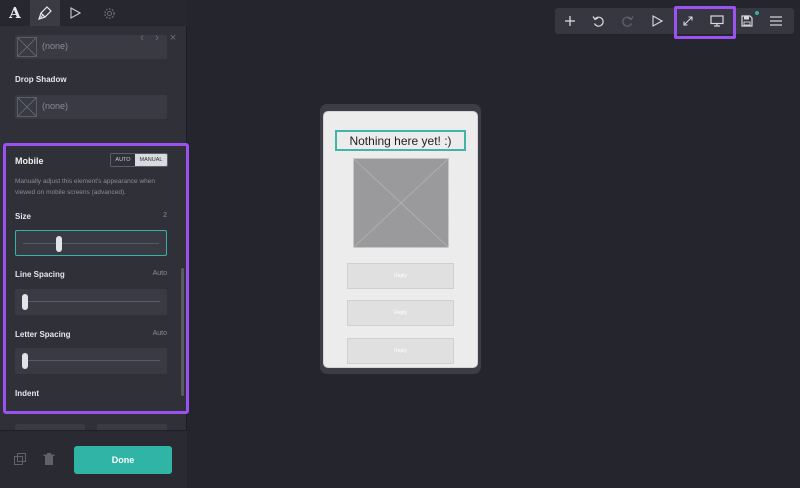  Describe the element at coordinates (705, 22) in the screenshot. I see `toolbar-highlight` at that location.